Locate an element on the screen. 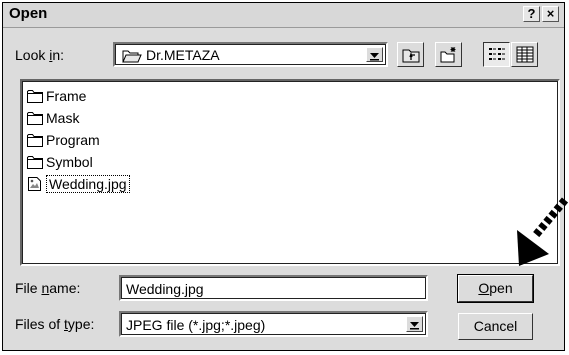  open-button: Open is located at coordinates (495, 288).